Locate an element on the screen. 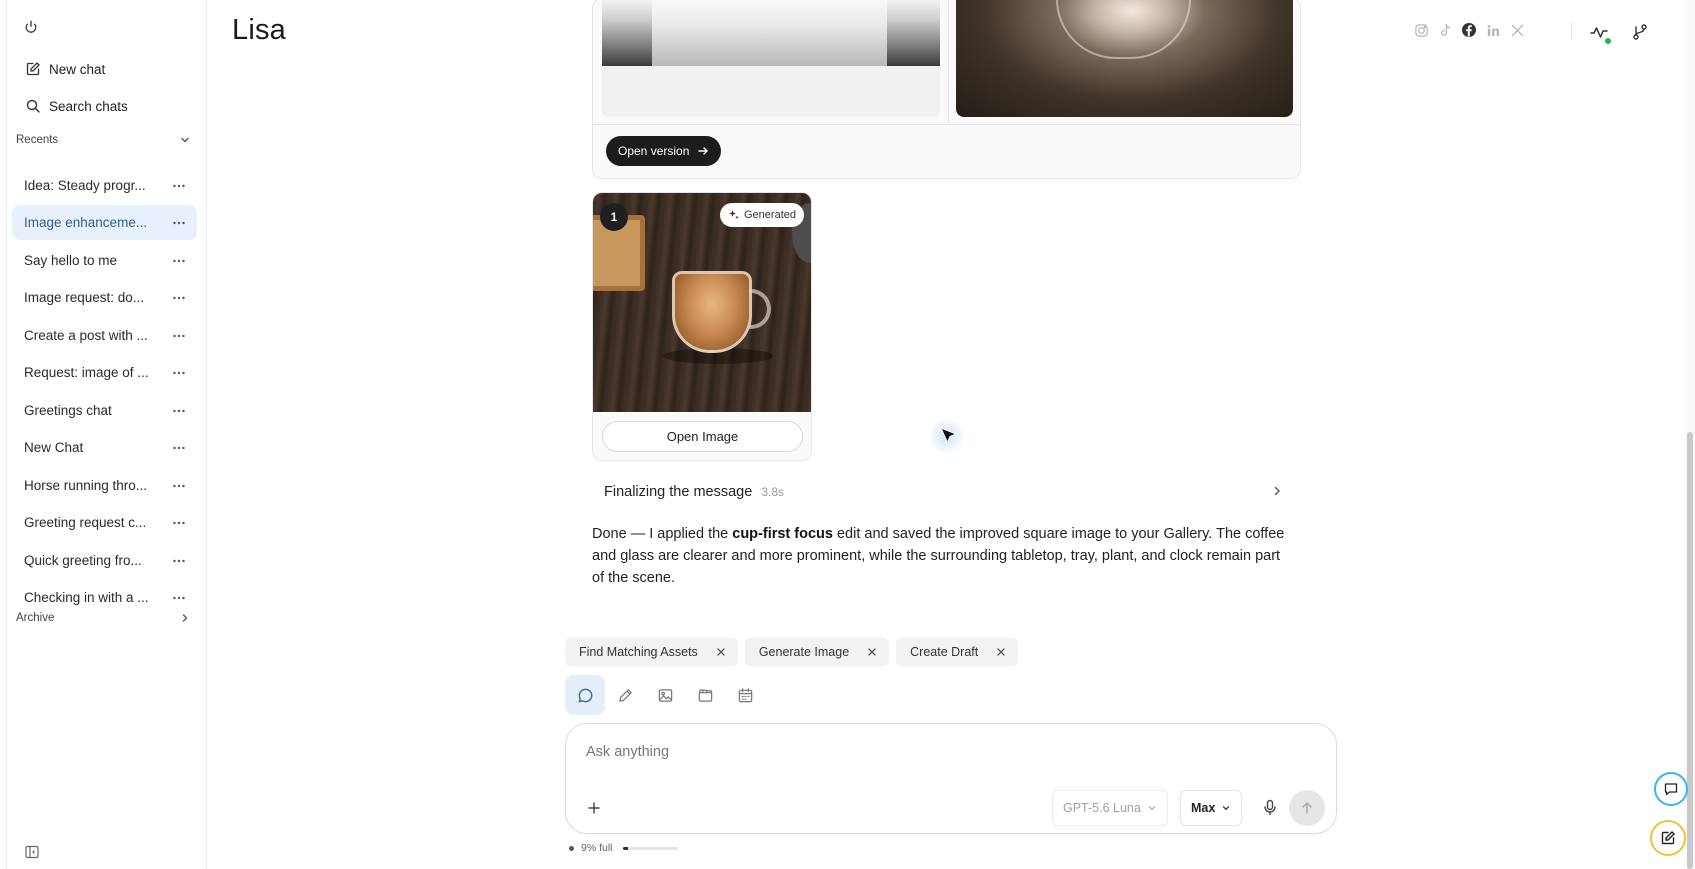  sidebar-chat-item: Say hello to me is located at coordinates (104, 260).